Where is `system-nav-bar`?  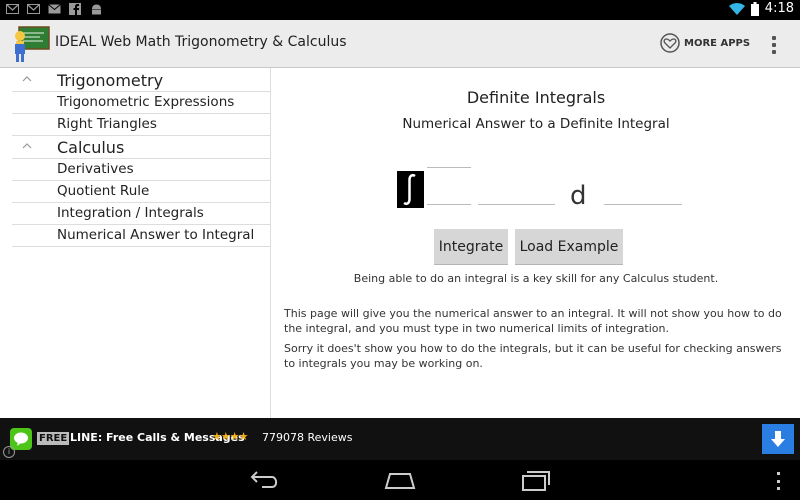
system-nav-bar is located at coordinates (400, 480).